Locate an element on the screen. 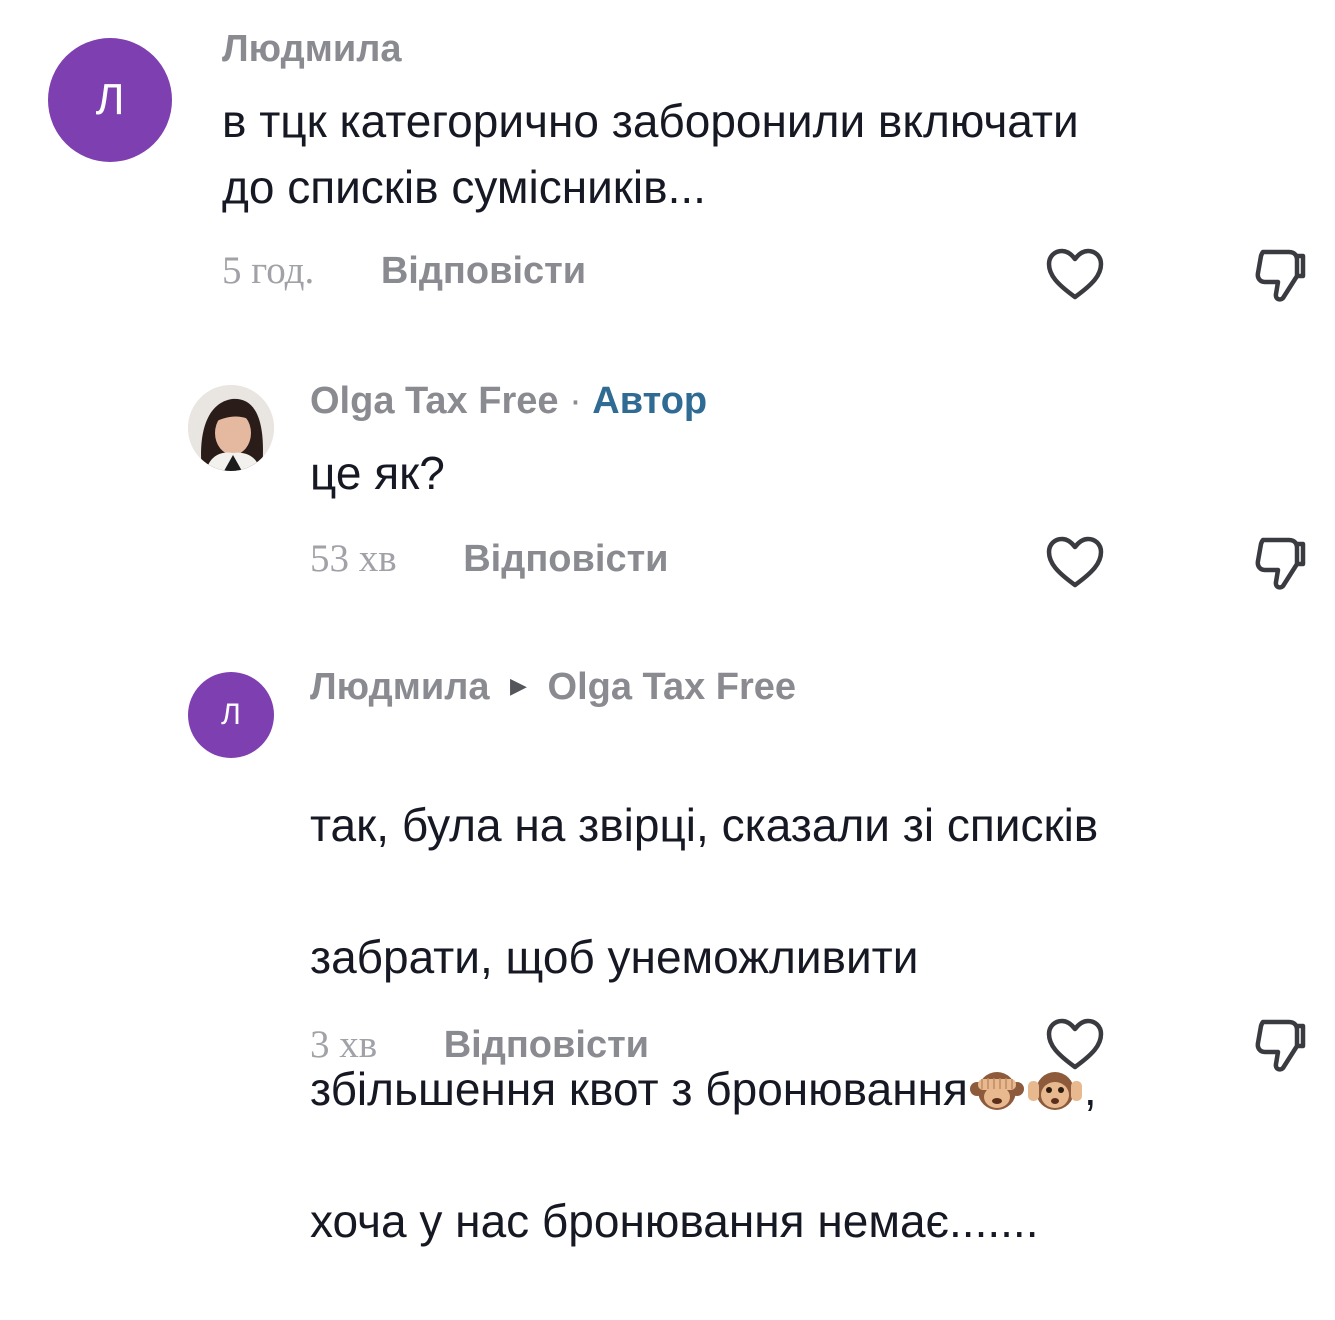 The width and height of the screenshot is (1335, 1320). comment-meta: 53 хв Відповісти is located at coordinates (489, 558).